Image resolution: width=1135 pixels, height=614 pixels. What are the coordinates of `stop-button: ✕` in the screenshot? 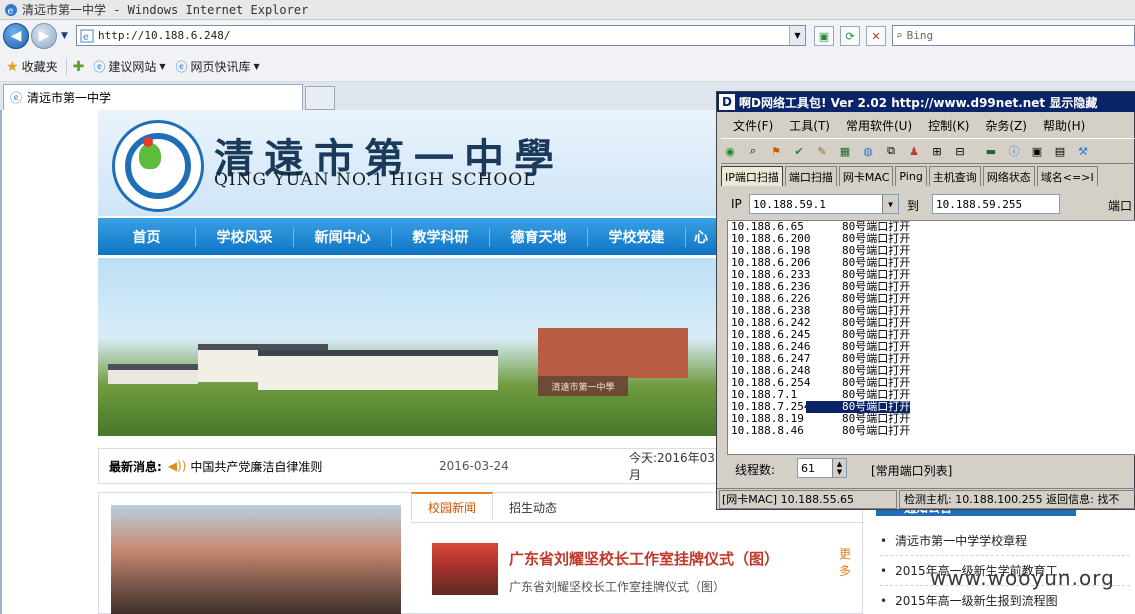 It's located at (876, 36).